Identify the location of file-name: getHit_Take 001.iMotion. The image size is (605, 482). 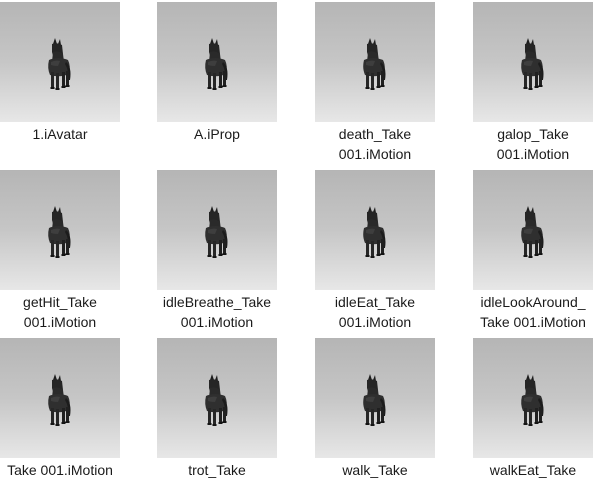
(60, 312).